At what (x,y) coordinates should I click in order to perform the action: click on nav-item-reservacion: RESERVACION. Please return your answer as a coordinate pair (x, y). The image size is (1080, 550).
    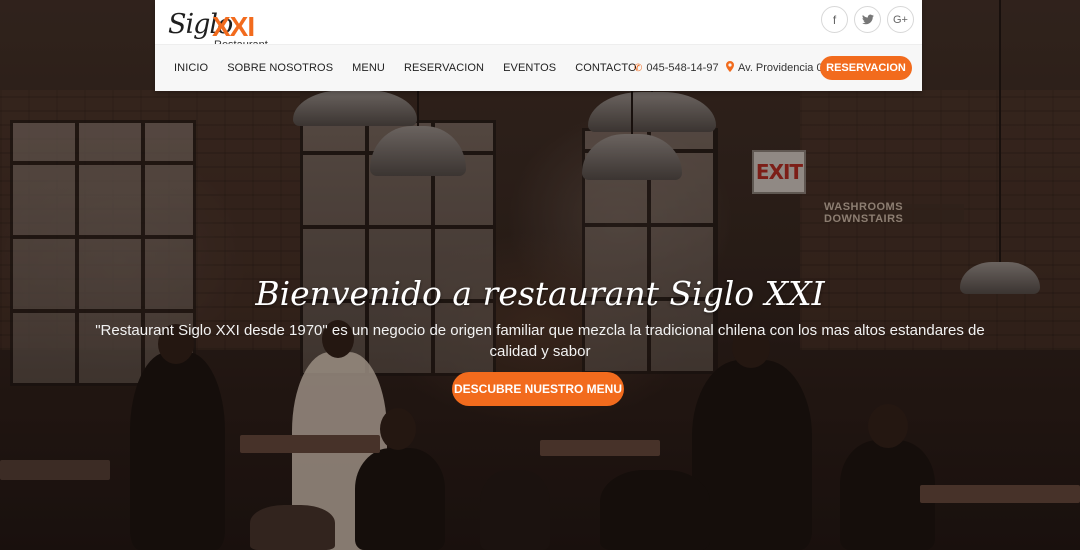
    Looking at the image, I should click on (444, 68).